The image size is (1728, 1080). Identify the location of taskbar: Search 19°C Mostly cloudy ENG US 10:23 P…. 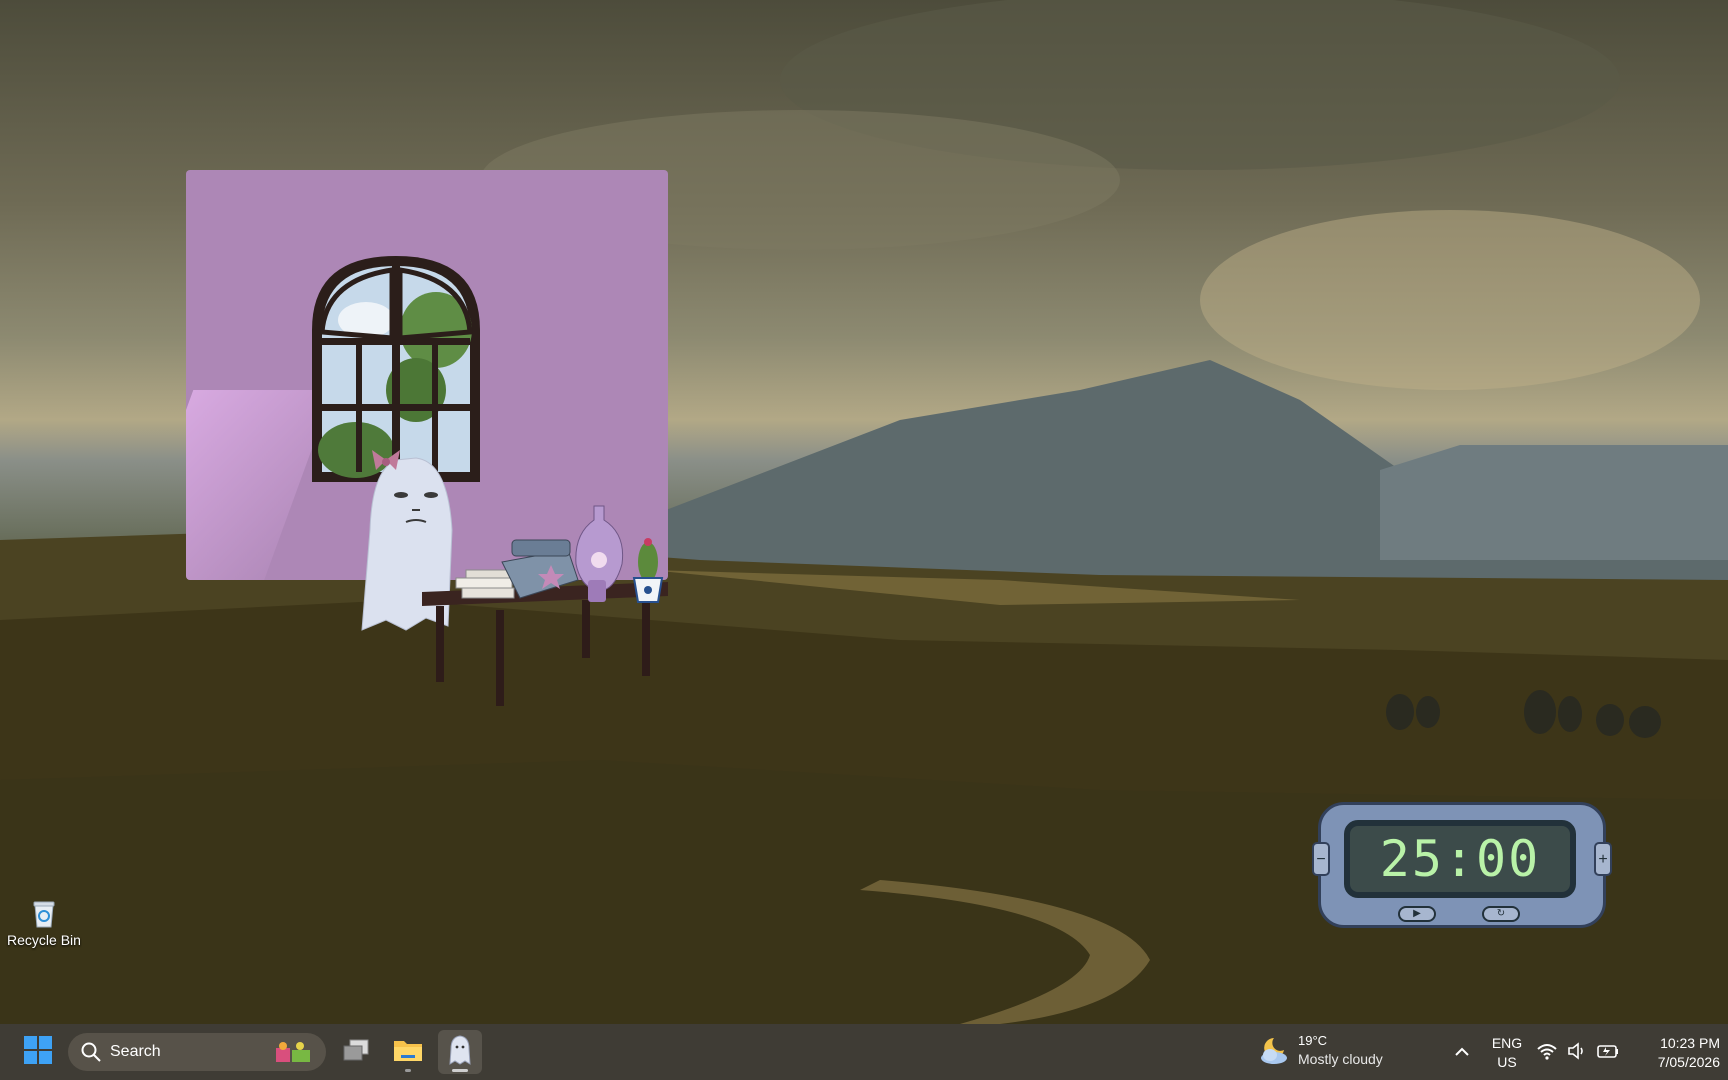
(864, 1052).